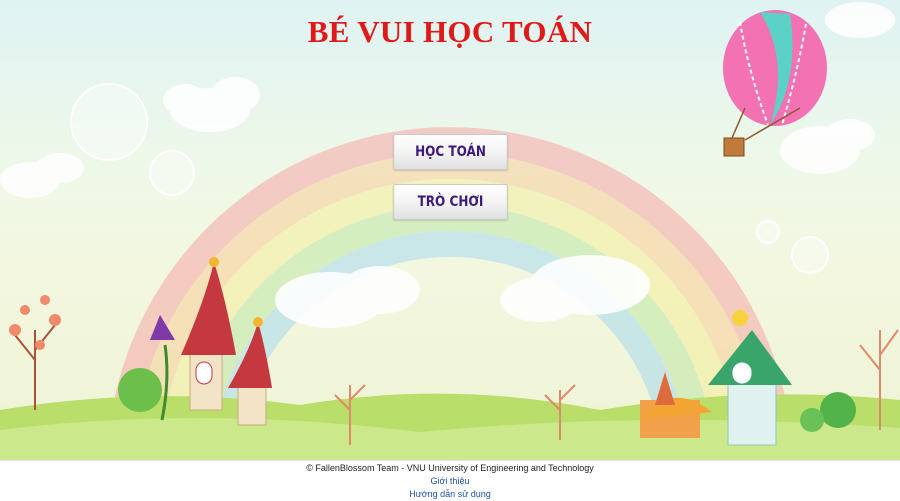 The width and height of the screenshot is (900, 501). Describe the element at coordinates (450, 494) in the screenshot. I see `user-guide-link: Hướng dẫn sử dụng` at that location.